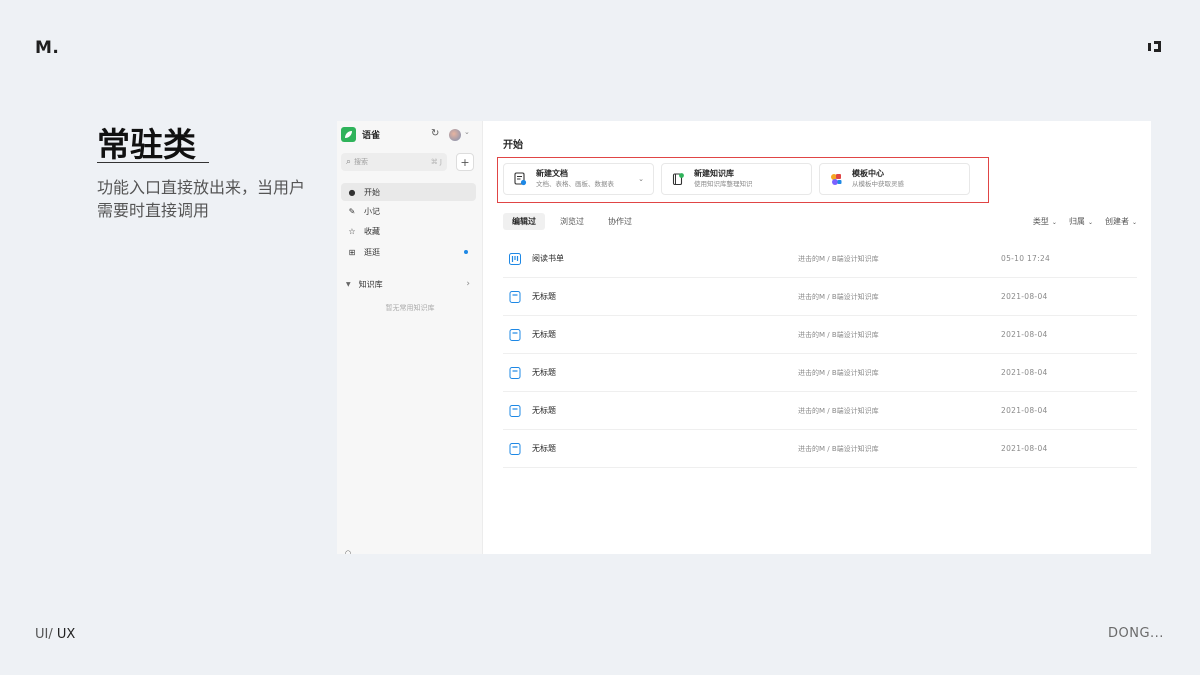 This screenshot has height=675, width=1200. Describe the element at coordinates (1076, 221) in the screenshot. I see `filter-label: 归属` at that location.